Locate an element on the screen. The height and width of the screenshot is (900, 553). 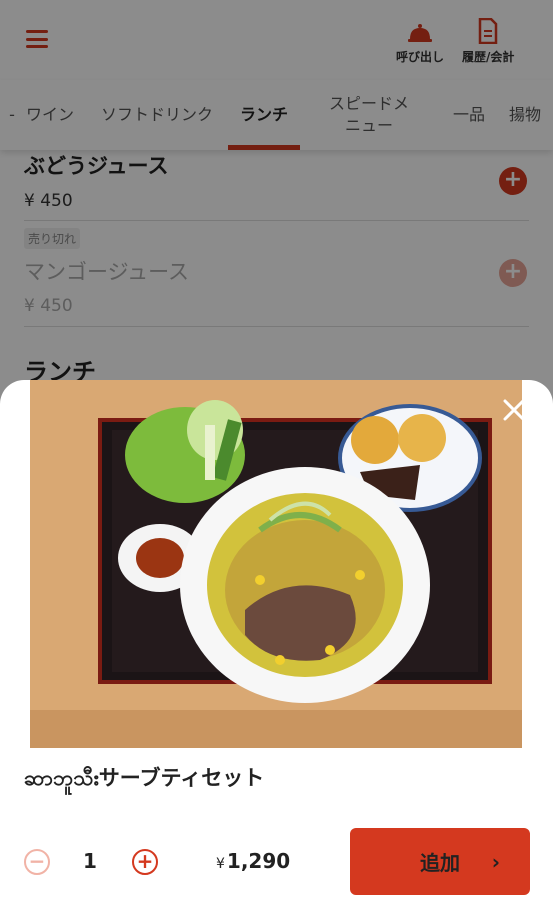
dish-name: ဆာဘူသီးサーブティセット is located at coordinates (144, 778).